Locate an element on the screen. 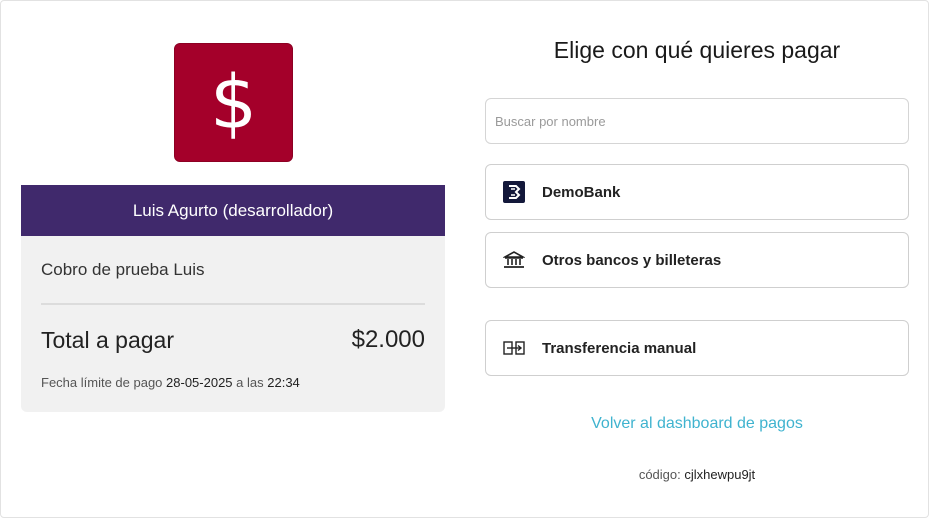  deadline-time: 22:34 is located at coordinates (283, 382).